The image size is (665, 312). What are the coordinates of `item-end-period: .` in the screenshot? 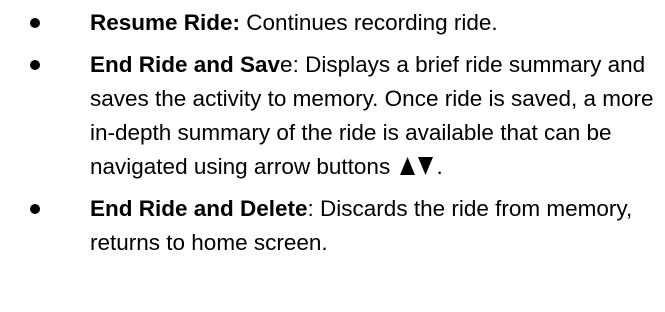 It's located at (439, 166).